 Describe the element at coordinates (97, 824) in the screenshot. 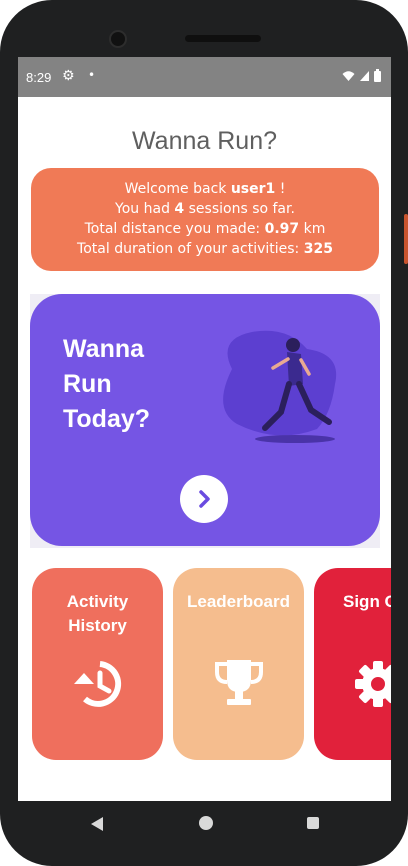

I see `back-icon` at that location.